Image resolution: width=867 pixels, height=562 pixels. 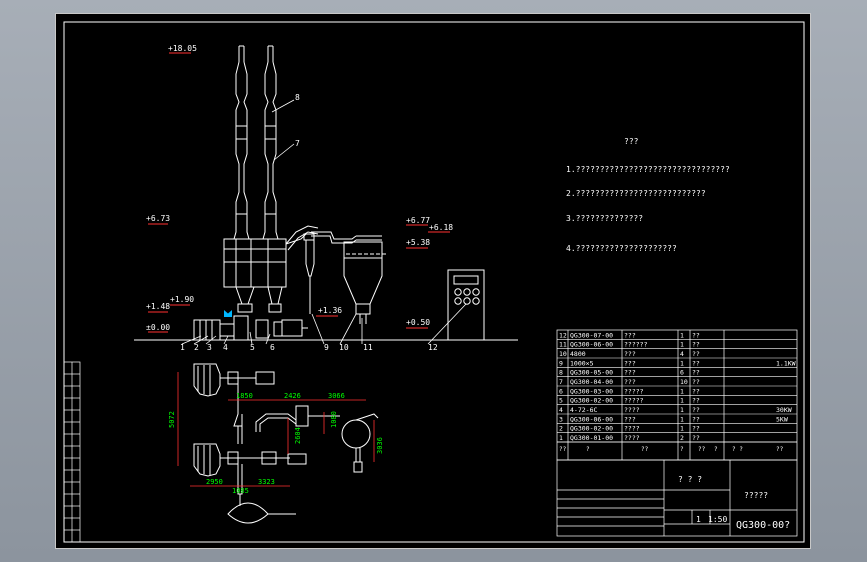 I want to click on parts-cell-name: ??????, so click(x=636, y=345).